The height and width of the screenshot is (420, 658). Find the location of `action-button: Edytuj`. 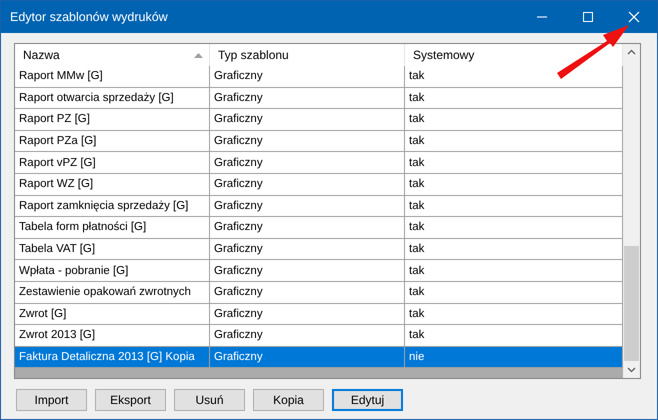

action-button: Edytuj is located at coordinates (367, 400).